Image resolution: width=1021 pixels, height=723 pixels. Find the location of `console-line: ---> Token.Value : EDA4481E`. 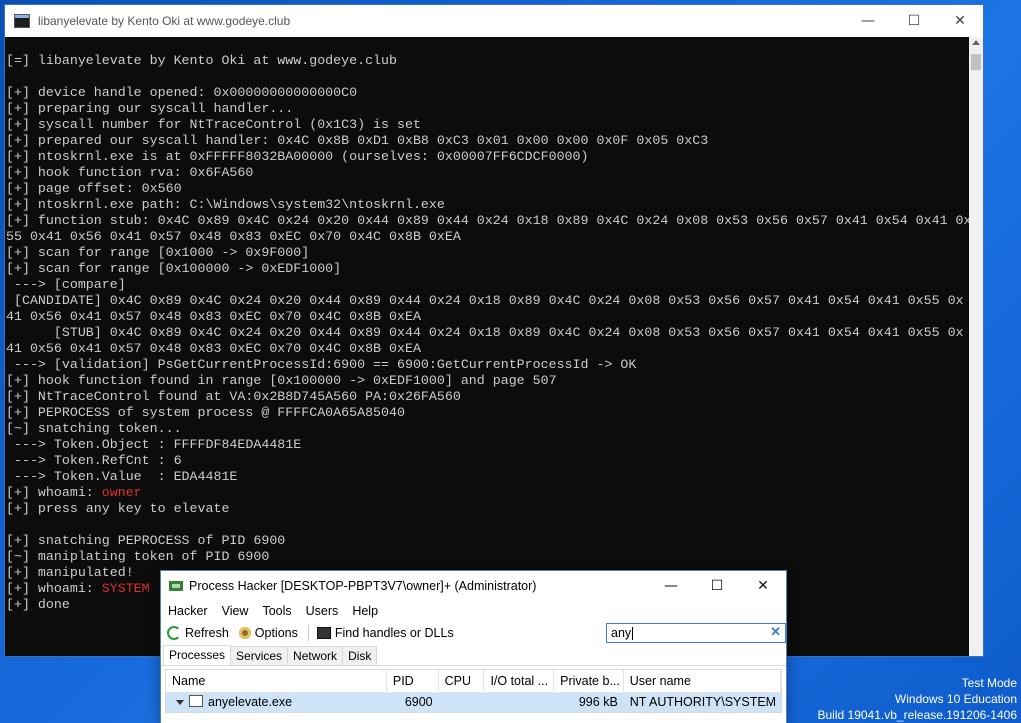

console-line: ---> Token.Value : EDA4481E is located at coordinates (122, 476).